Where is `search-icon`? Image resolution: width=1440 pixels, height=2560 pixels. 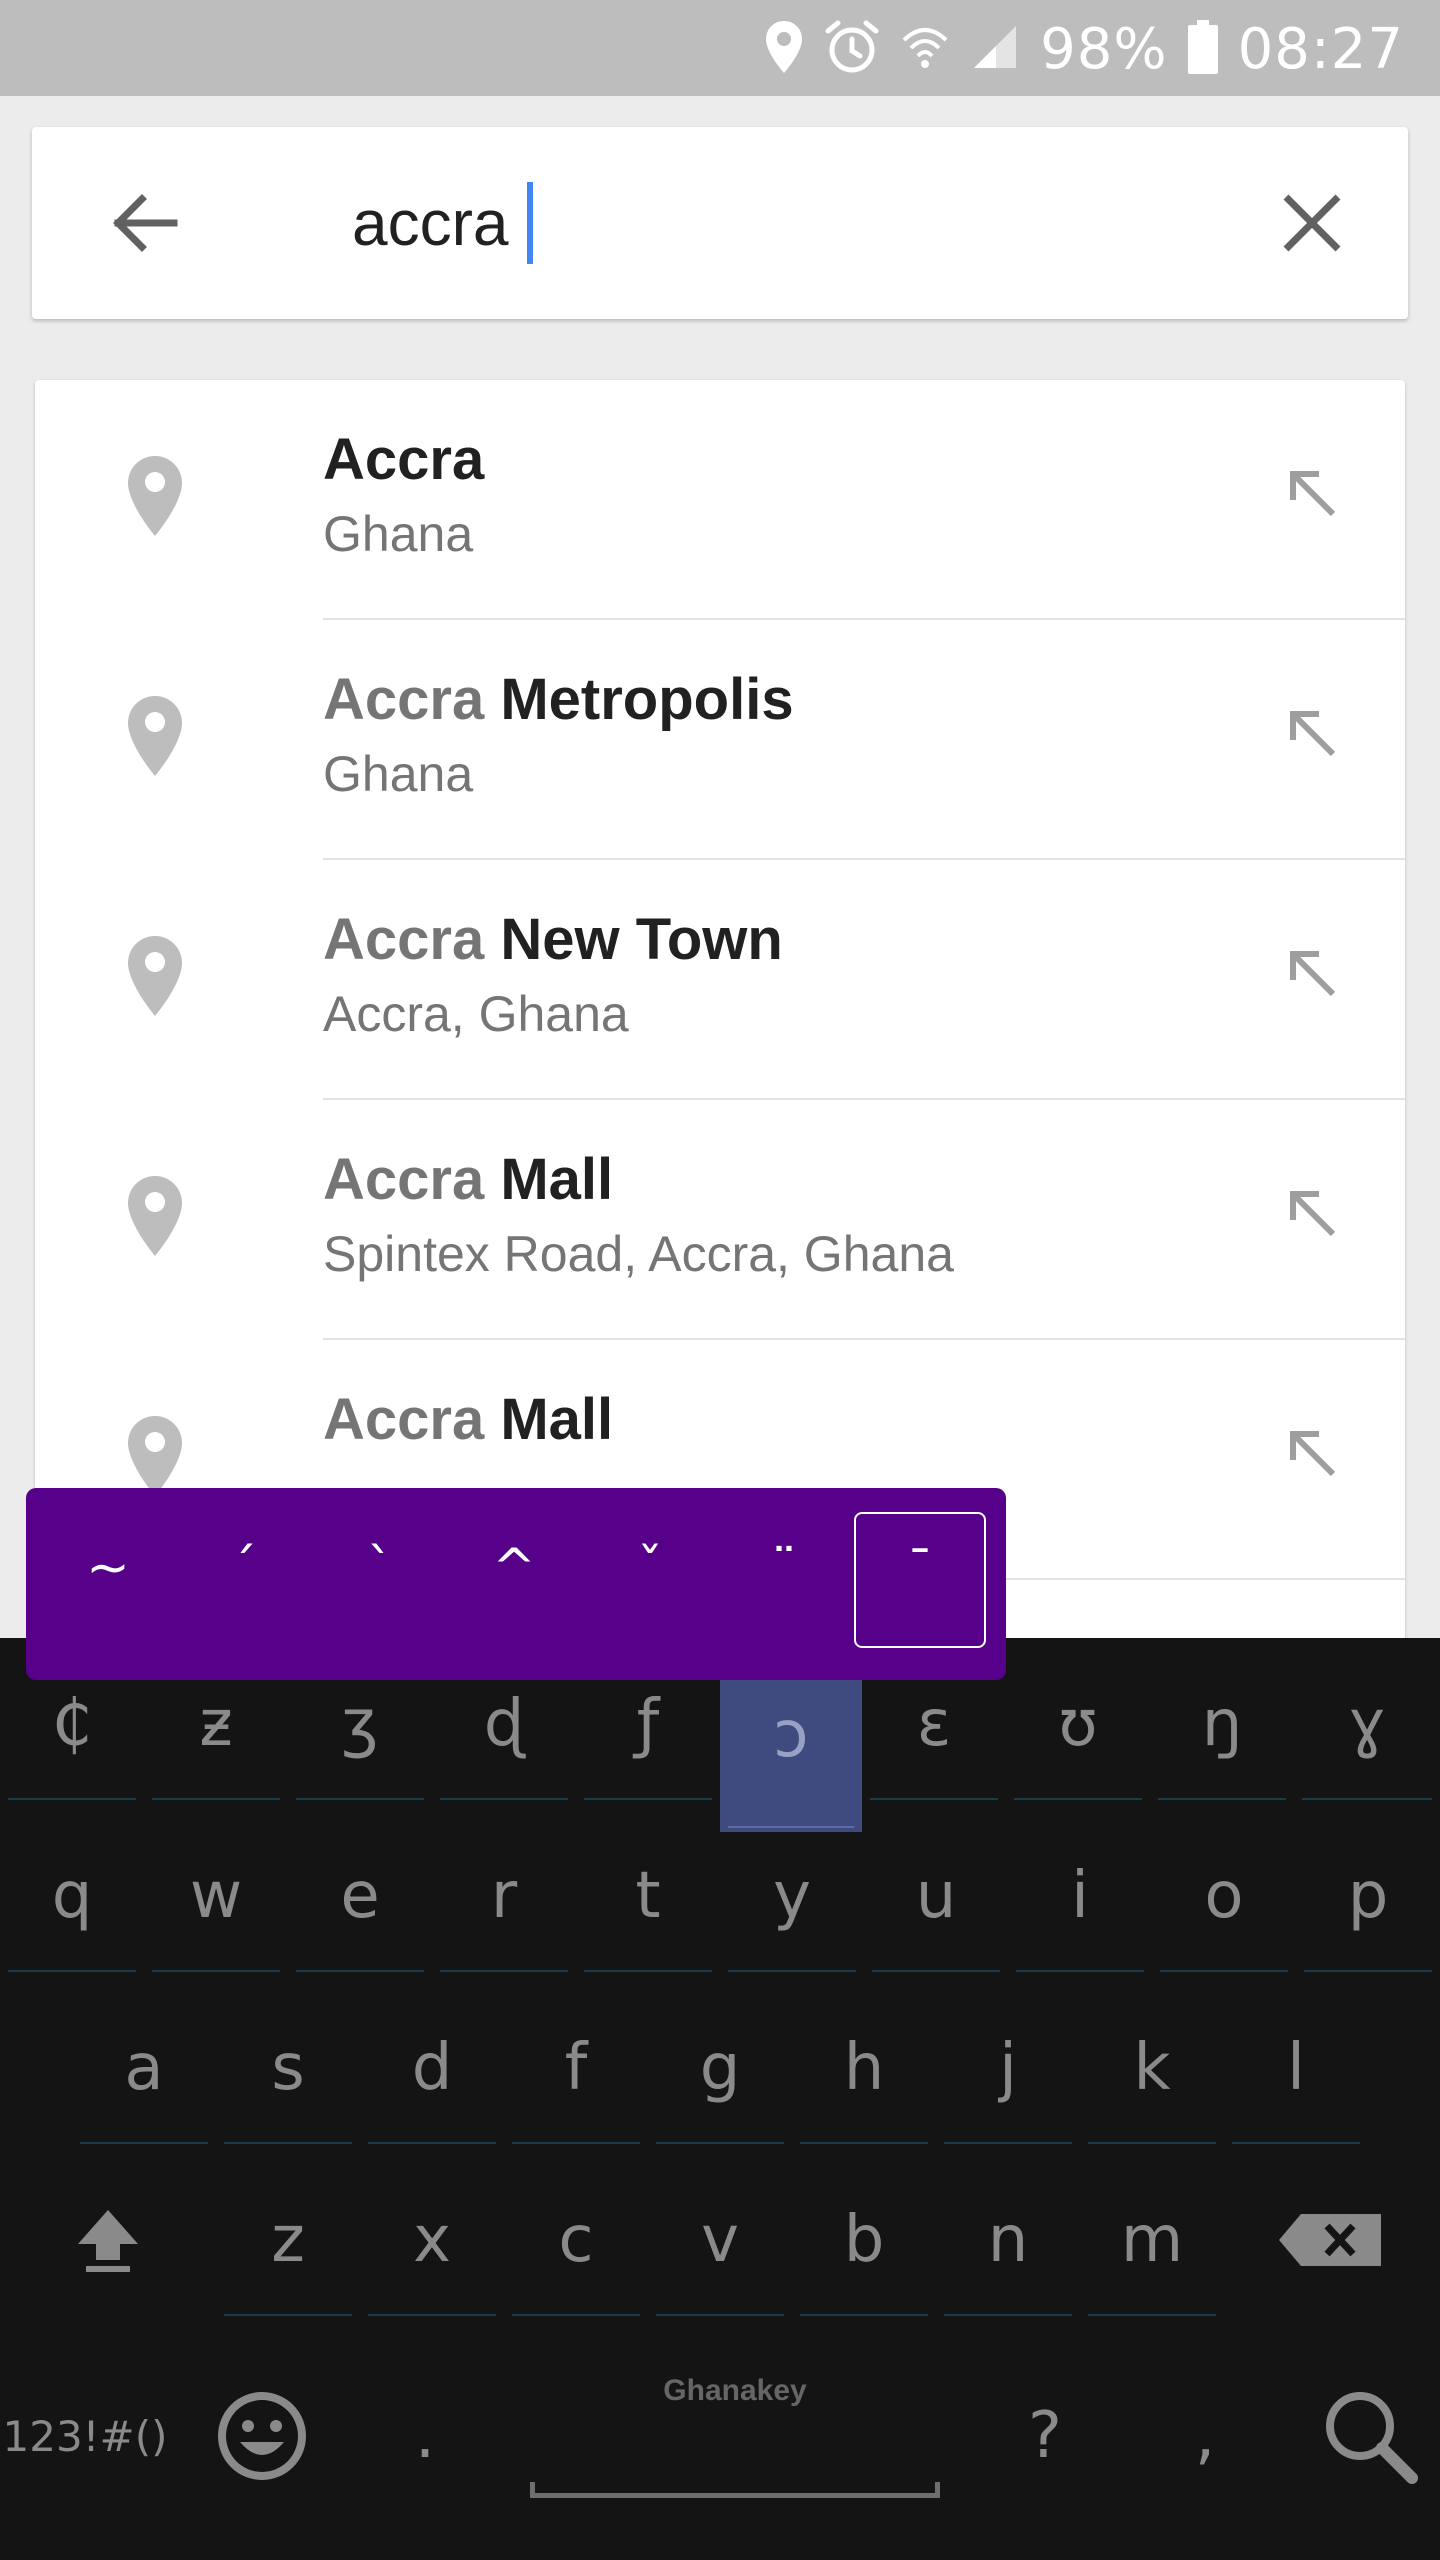
search-icon is located at coordinates (1372, 2438).